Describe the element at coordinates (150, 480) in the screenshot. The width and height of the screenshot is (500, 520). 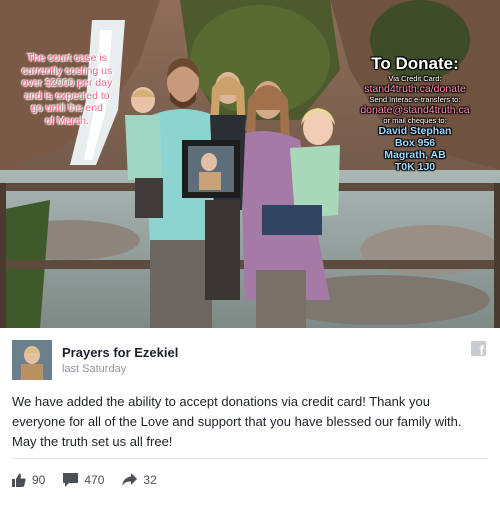
I see `share-count: 32` at that location.